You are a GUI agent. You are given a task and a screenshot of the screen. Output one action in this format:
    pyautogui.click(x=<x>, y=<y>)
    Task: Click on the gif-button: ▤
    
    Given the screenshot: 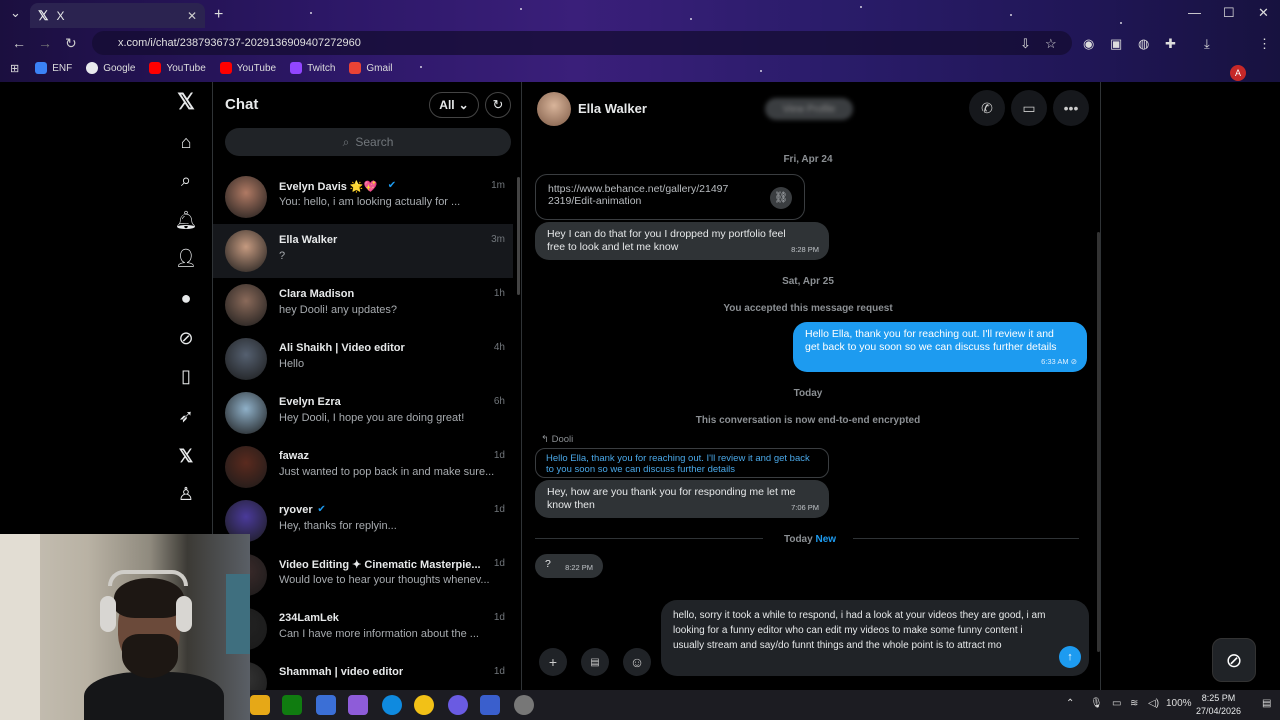 What is the action you would take?
    pyautogui.click(x=595, y=662)
    